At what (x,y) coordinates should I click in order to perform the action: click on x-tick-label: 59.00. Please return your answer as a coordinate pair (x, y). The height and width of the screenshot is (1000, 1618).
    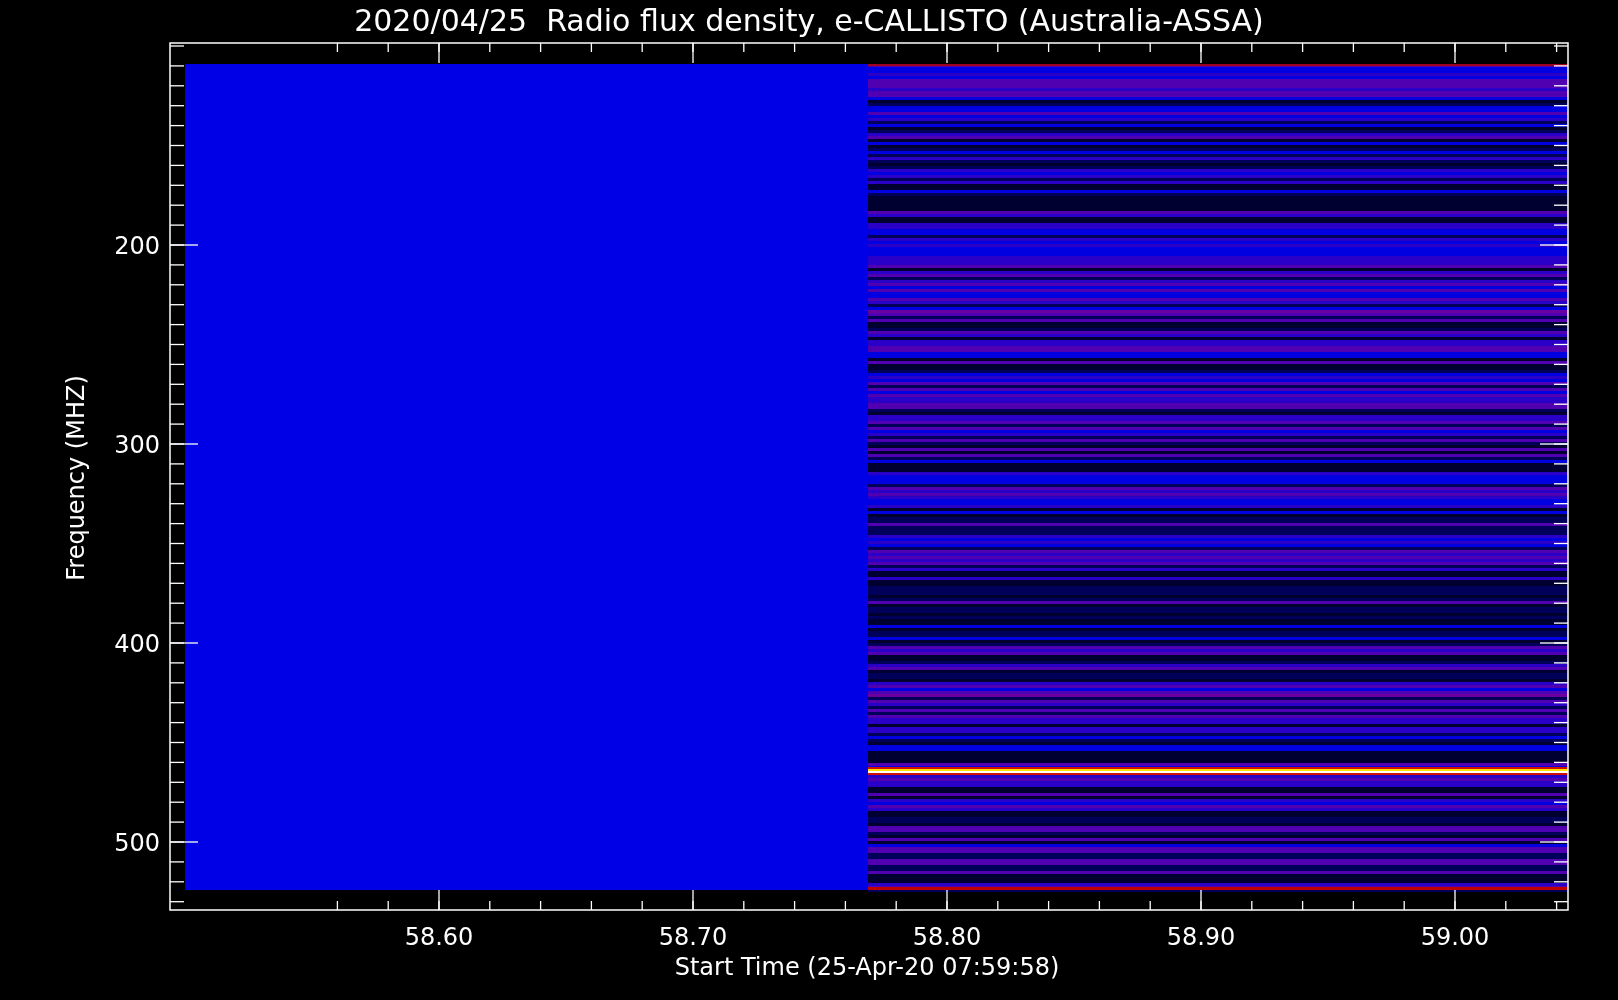
    Looking at the image, I should click on (1455, 937).